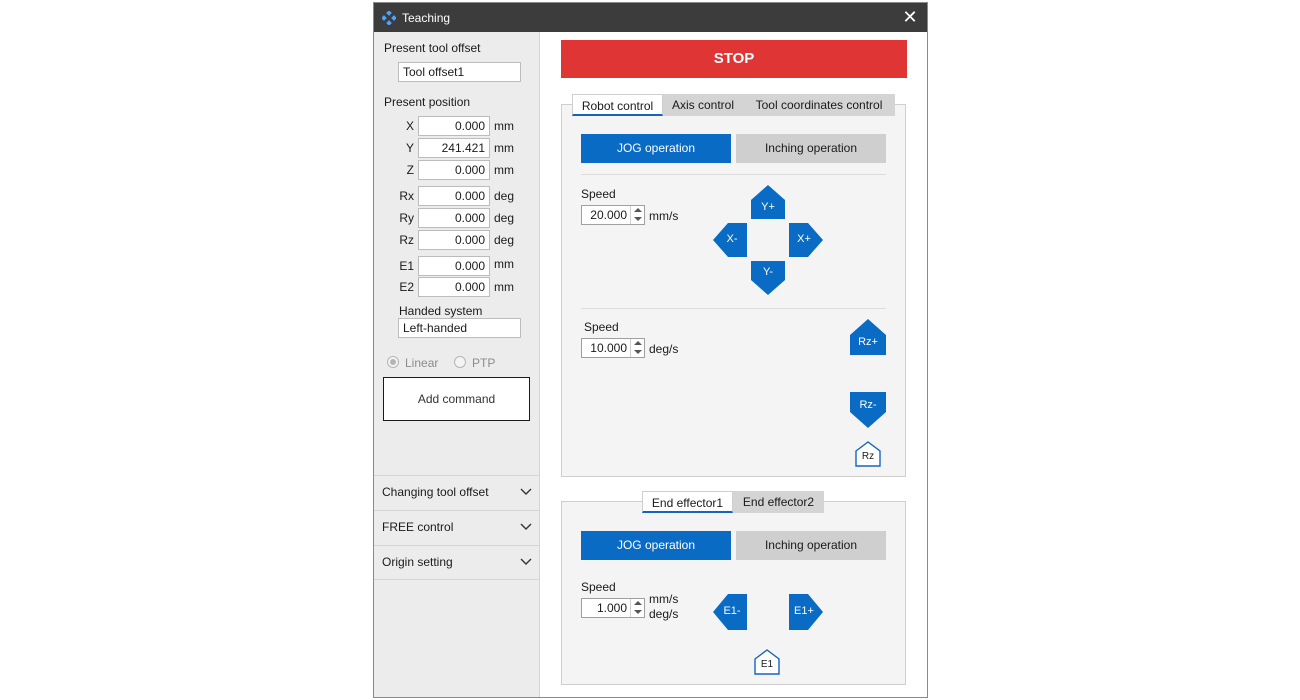  Describe the element at coordinates (664, 614) in the screenshot. I see `ee-speed-unit-deg: deg/s` at that location.